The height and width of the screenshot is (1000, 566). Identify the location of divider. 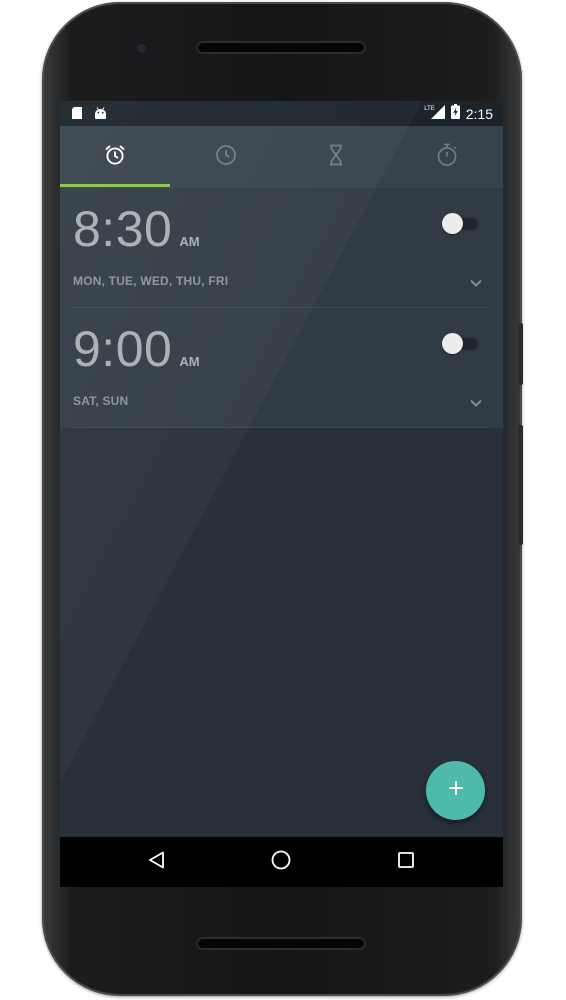
(280, 427).